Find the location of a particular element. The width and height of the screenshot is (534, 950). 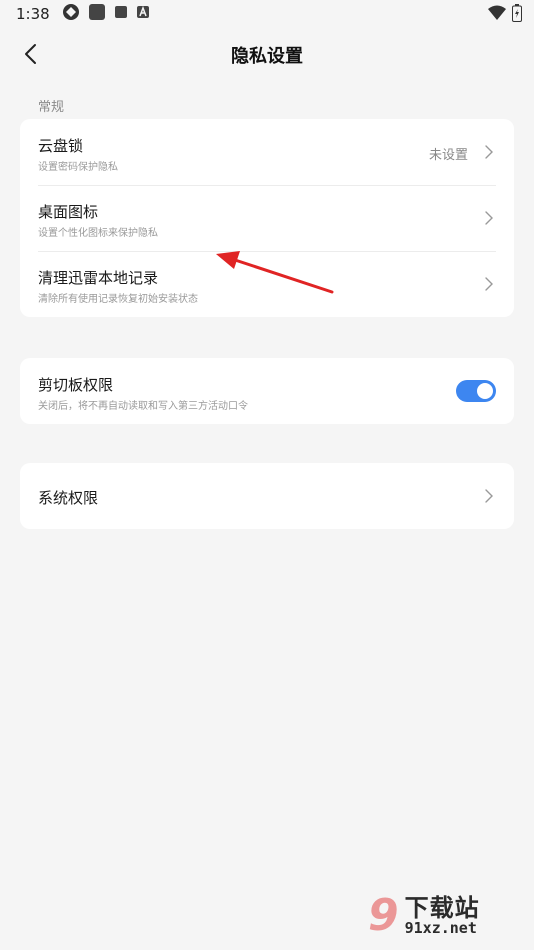

row-clear-local-records: 清理迅雷本地记录 清除所有使用记录恢复初始安装状态 is located at coordinates (267, 284).